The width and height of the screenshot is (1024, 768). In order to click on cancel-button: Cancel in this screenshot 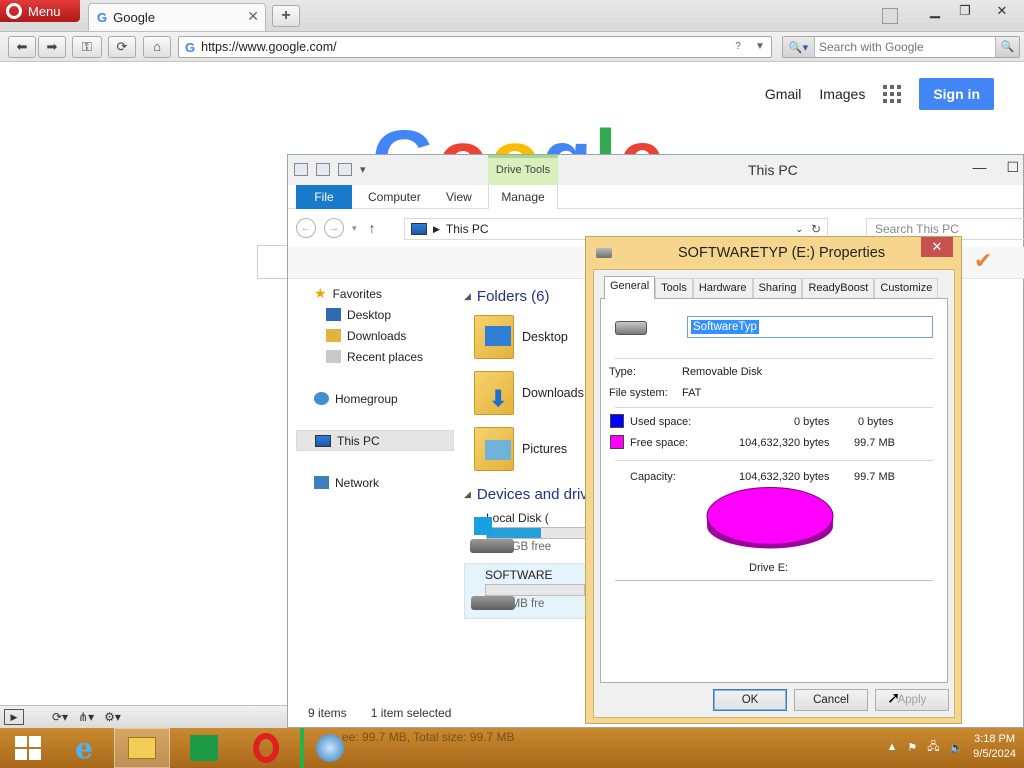, I will do `click(831, 700)`.